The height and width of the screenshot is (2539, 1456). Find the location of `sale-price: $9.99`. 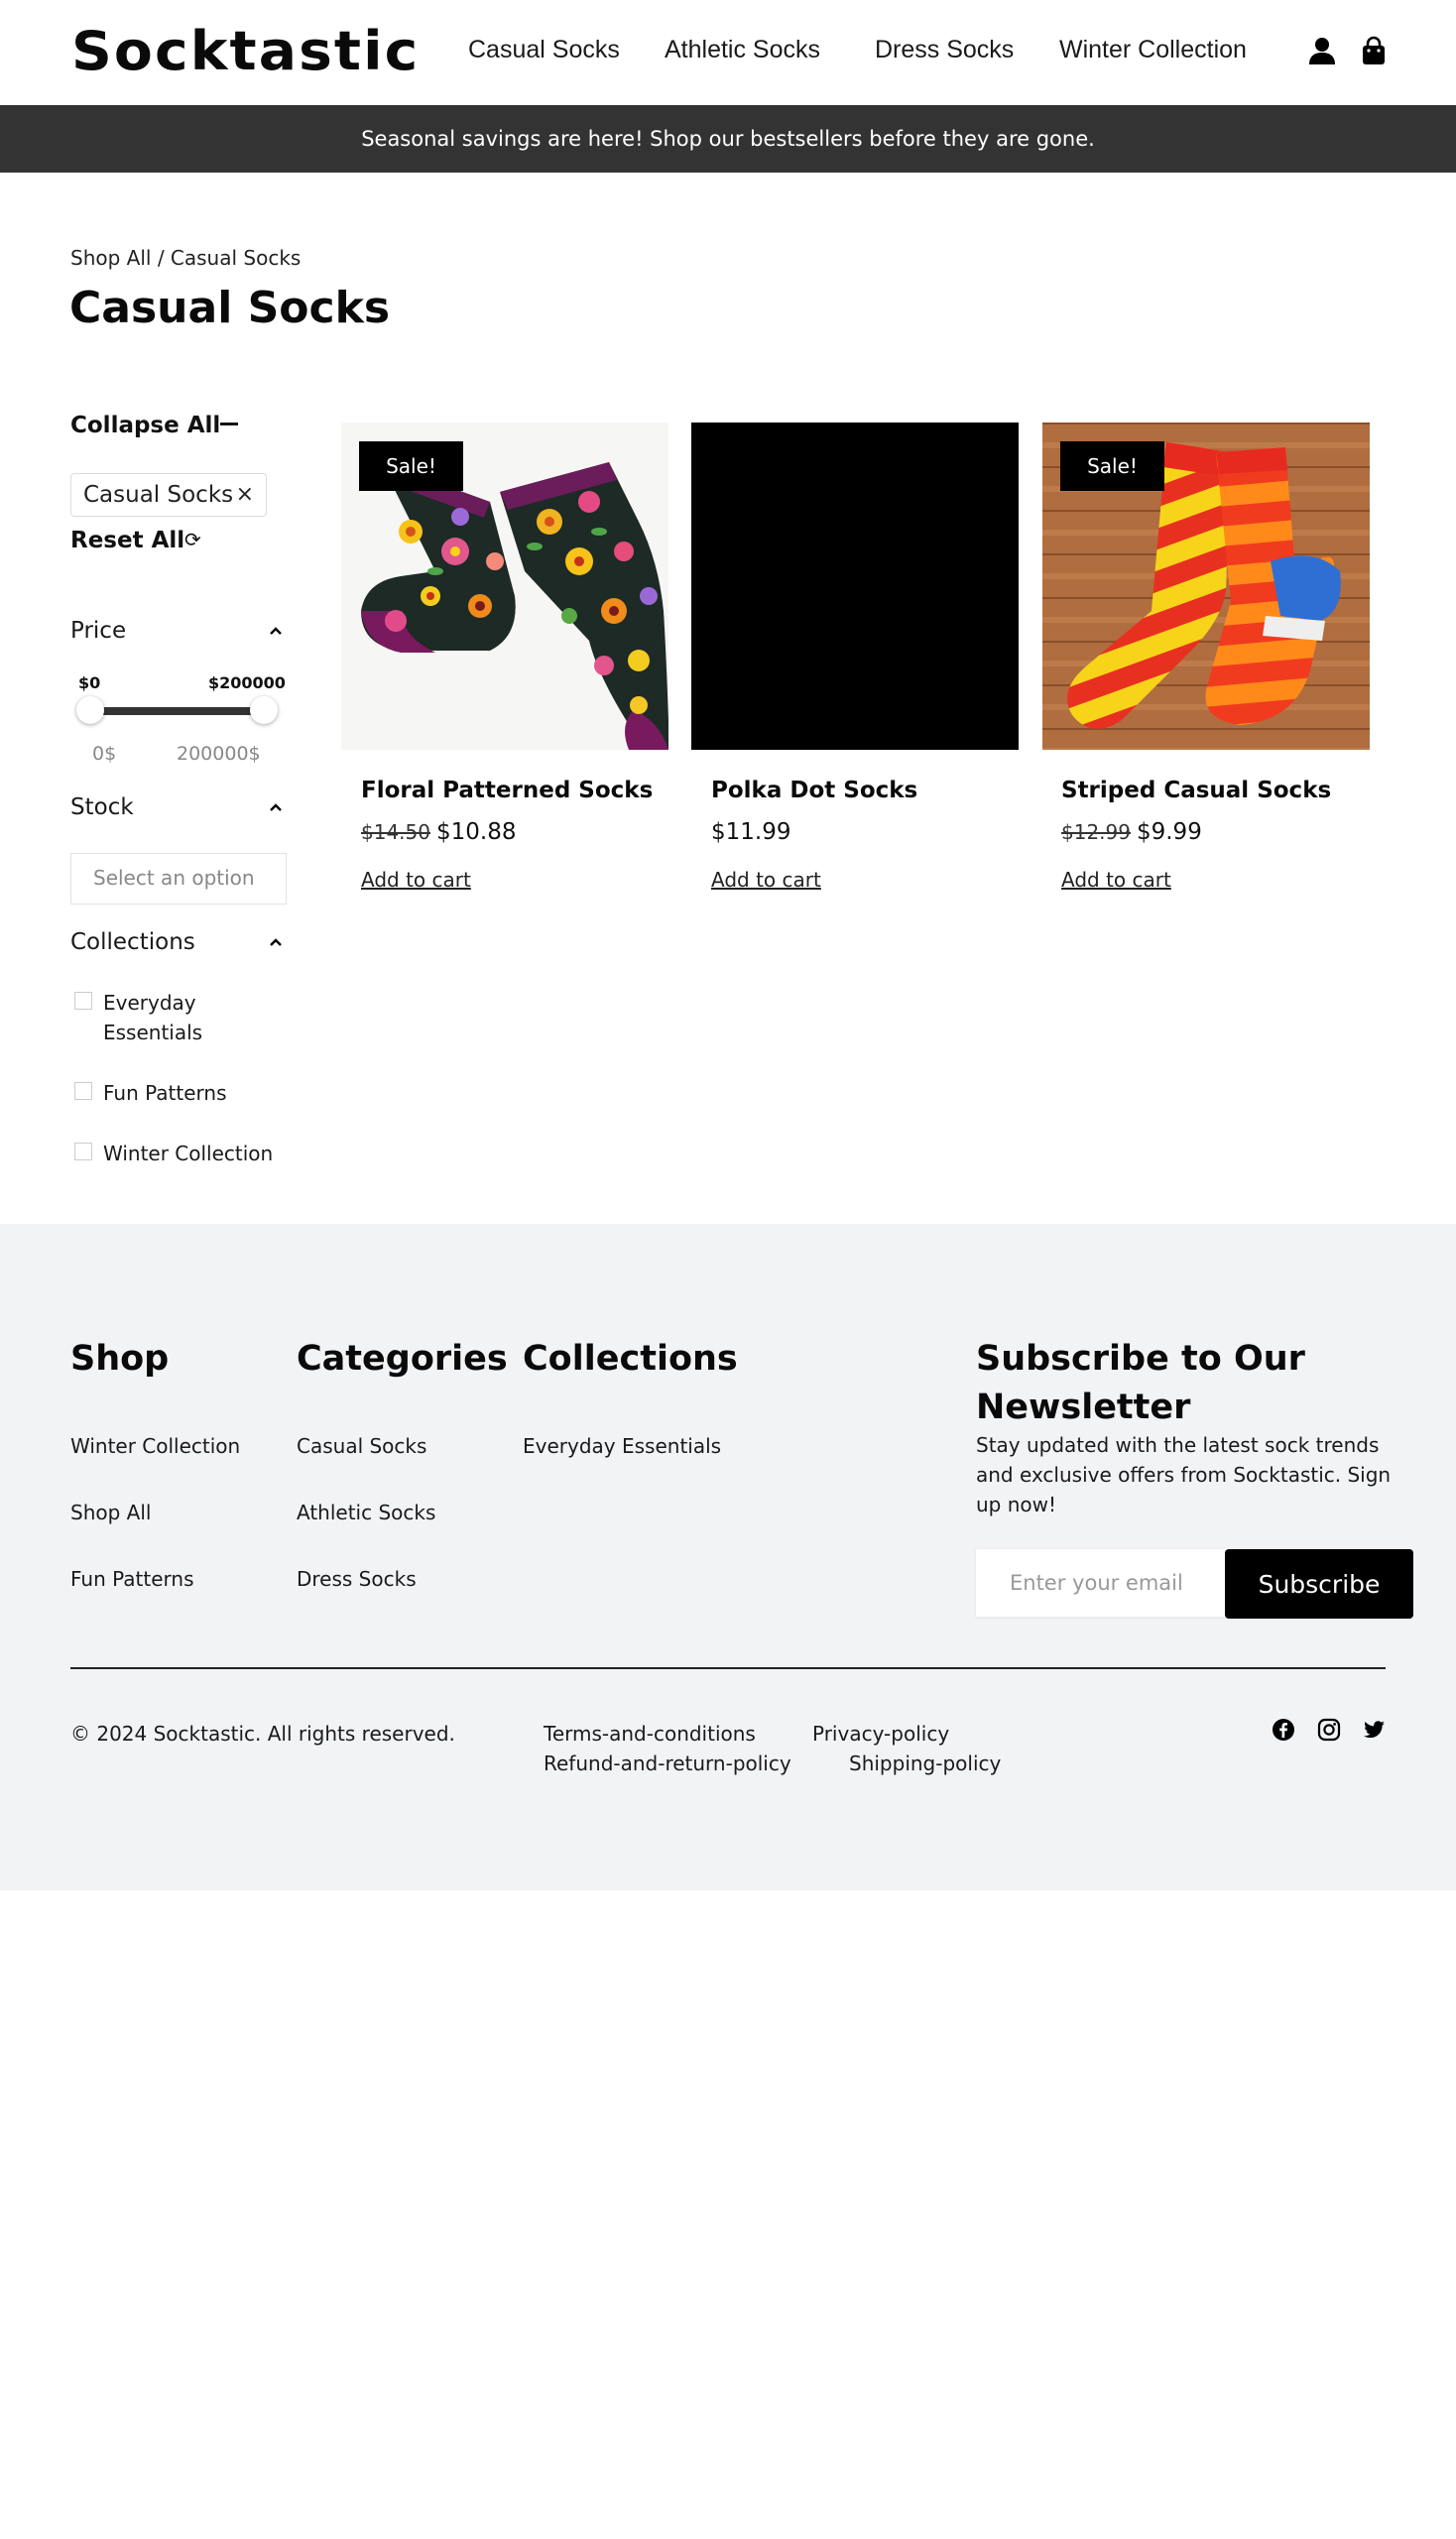

sale-price: $9.99 is located at coordinates (1169, 832).